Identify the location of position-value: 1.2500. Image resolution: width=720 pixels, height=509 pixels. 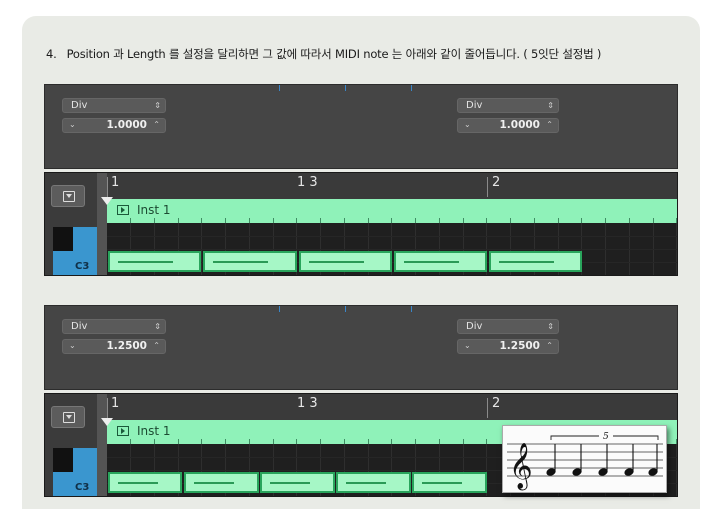
(126, 346).